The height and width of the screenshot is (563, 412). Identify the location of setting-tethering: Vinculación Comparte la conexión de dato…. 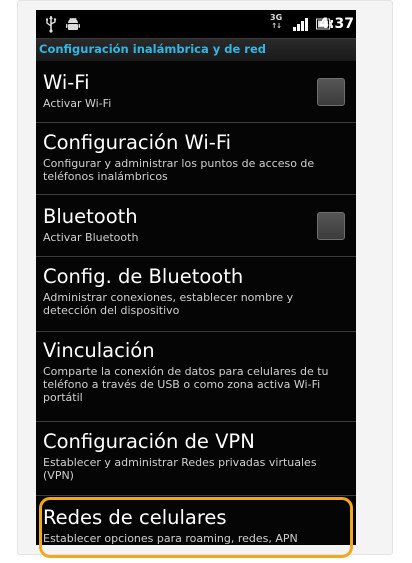
(196, 377).